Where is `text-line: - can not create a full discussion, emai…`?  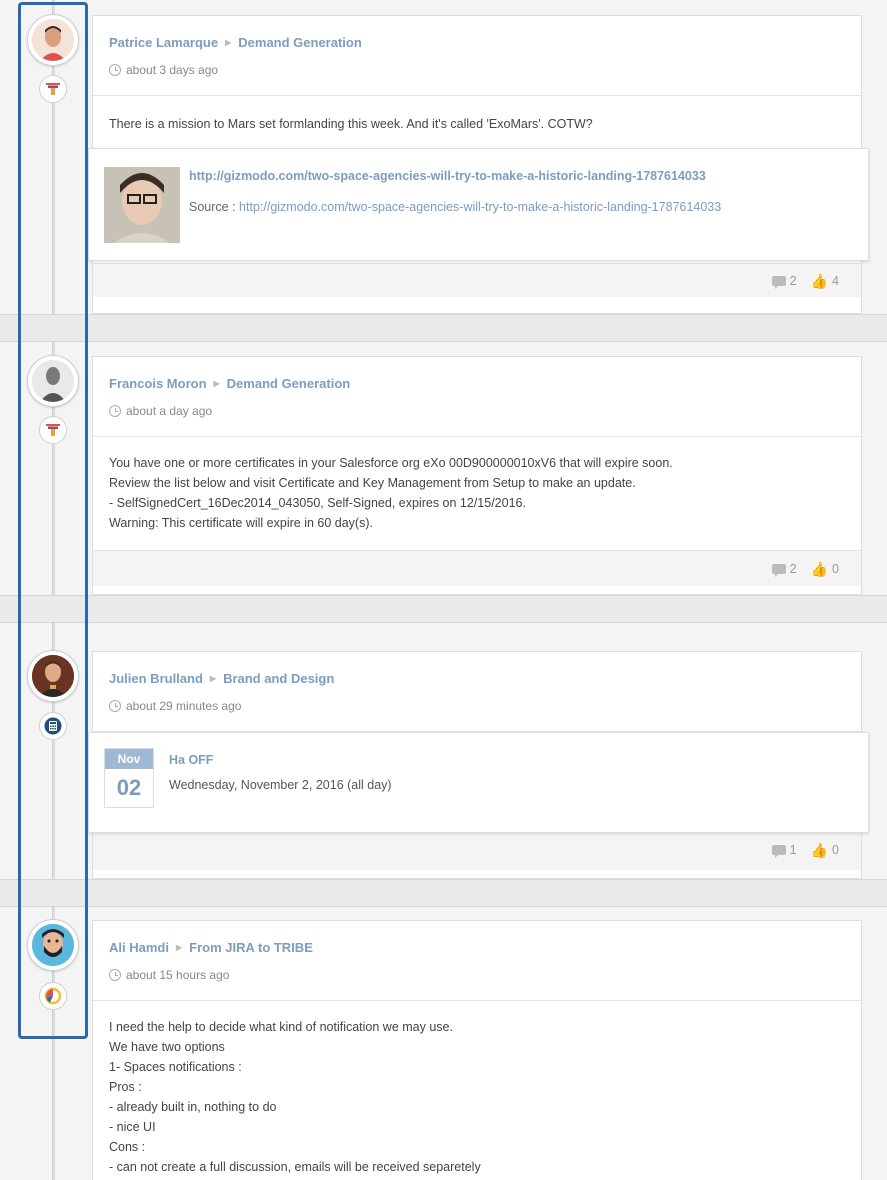
text-line: - can not create a full discussion, emai… is located at coordinates (295, 1167).